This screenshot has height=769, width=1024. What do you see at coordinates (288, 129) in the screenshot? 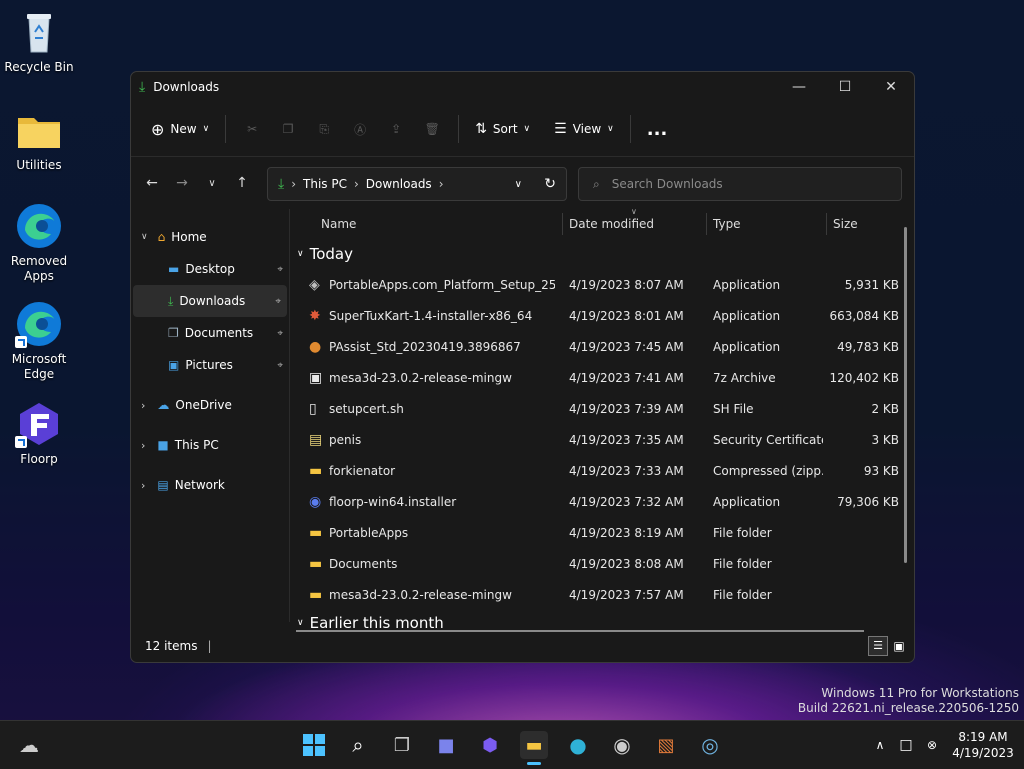
I see `copy-button: ❐` at bounding box center [288, 129].